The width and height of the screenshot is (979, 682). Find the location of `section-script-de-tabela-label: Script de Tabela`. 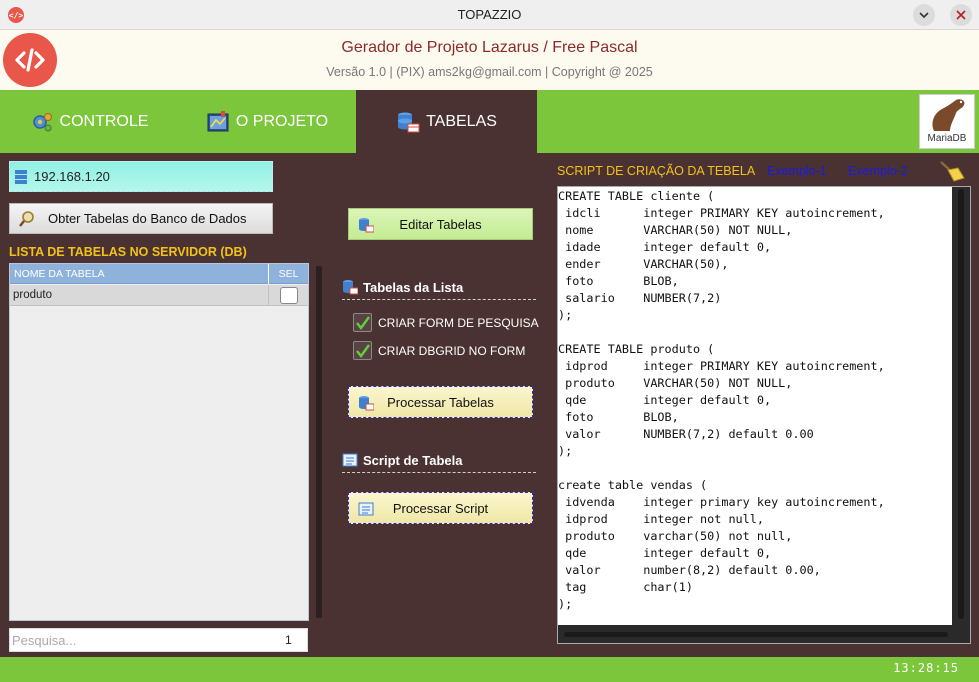

section-script-de-tabela-label: Script de Tabela is located at coordinates (413, 460).